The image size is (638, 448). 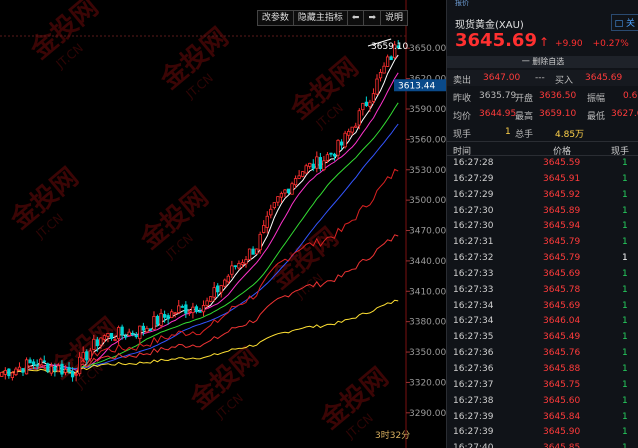 What do you see at coordinates (542, 418) in the screenshot?
I see `tick-row: 16:27:39 3645.84 1` at bounding box center [542, 418].